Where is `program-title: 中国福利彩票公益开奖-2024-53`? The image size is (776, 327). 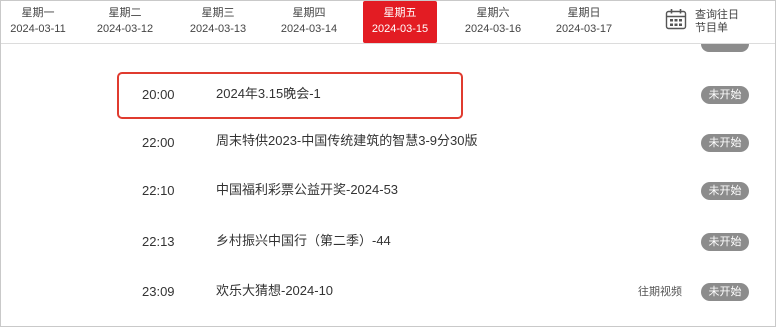 program-title: 中国福利彩票公益开奖-2024-53 is located at coordinates (307, 190).